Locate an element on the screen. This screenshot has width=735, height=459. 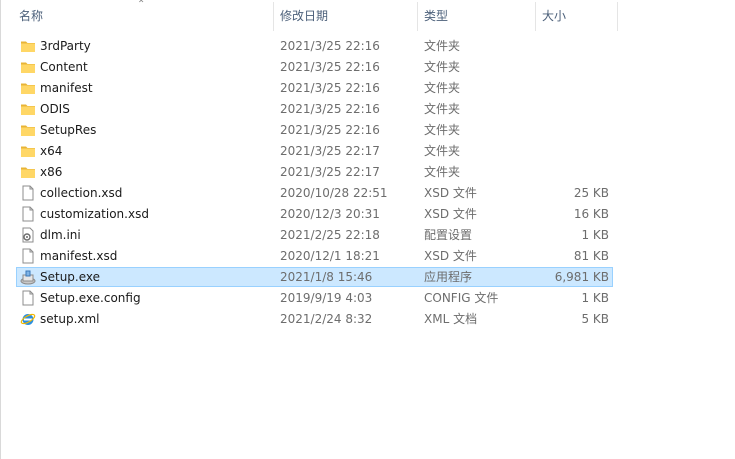
file-modified-date: 2021/1/8 15:46 is located at coordinates (326, 277).